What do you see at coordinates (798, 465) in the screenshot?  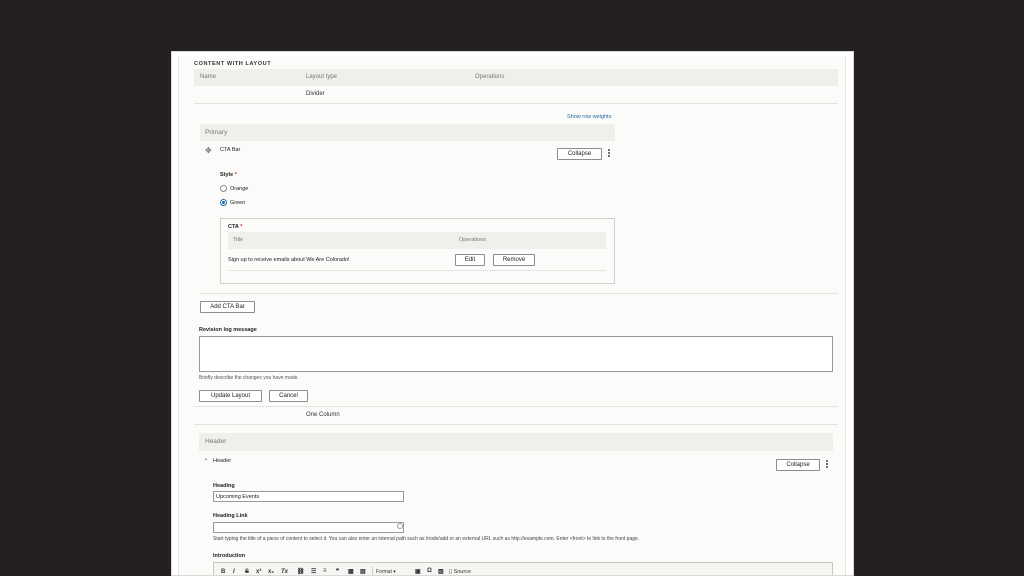 I see `header-collapse-button: Collapse` at bounding box center [798, 465].